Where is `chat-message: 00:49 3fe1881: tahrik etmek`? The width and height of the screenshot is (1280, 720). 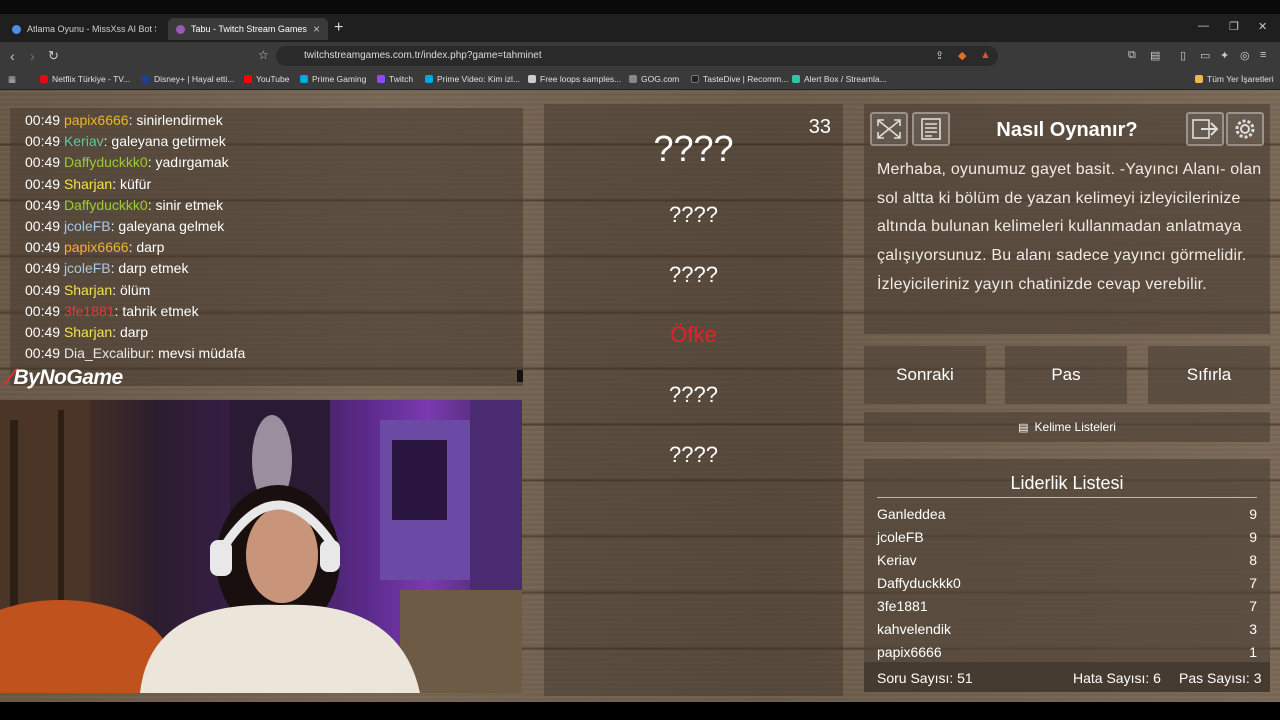 chat-message: 00:49 3fe1881: tahrik etmek is located at coordinates (112, 311).